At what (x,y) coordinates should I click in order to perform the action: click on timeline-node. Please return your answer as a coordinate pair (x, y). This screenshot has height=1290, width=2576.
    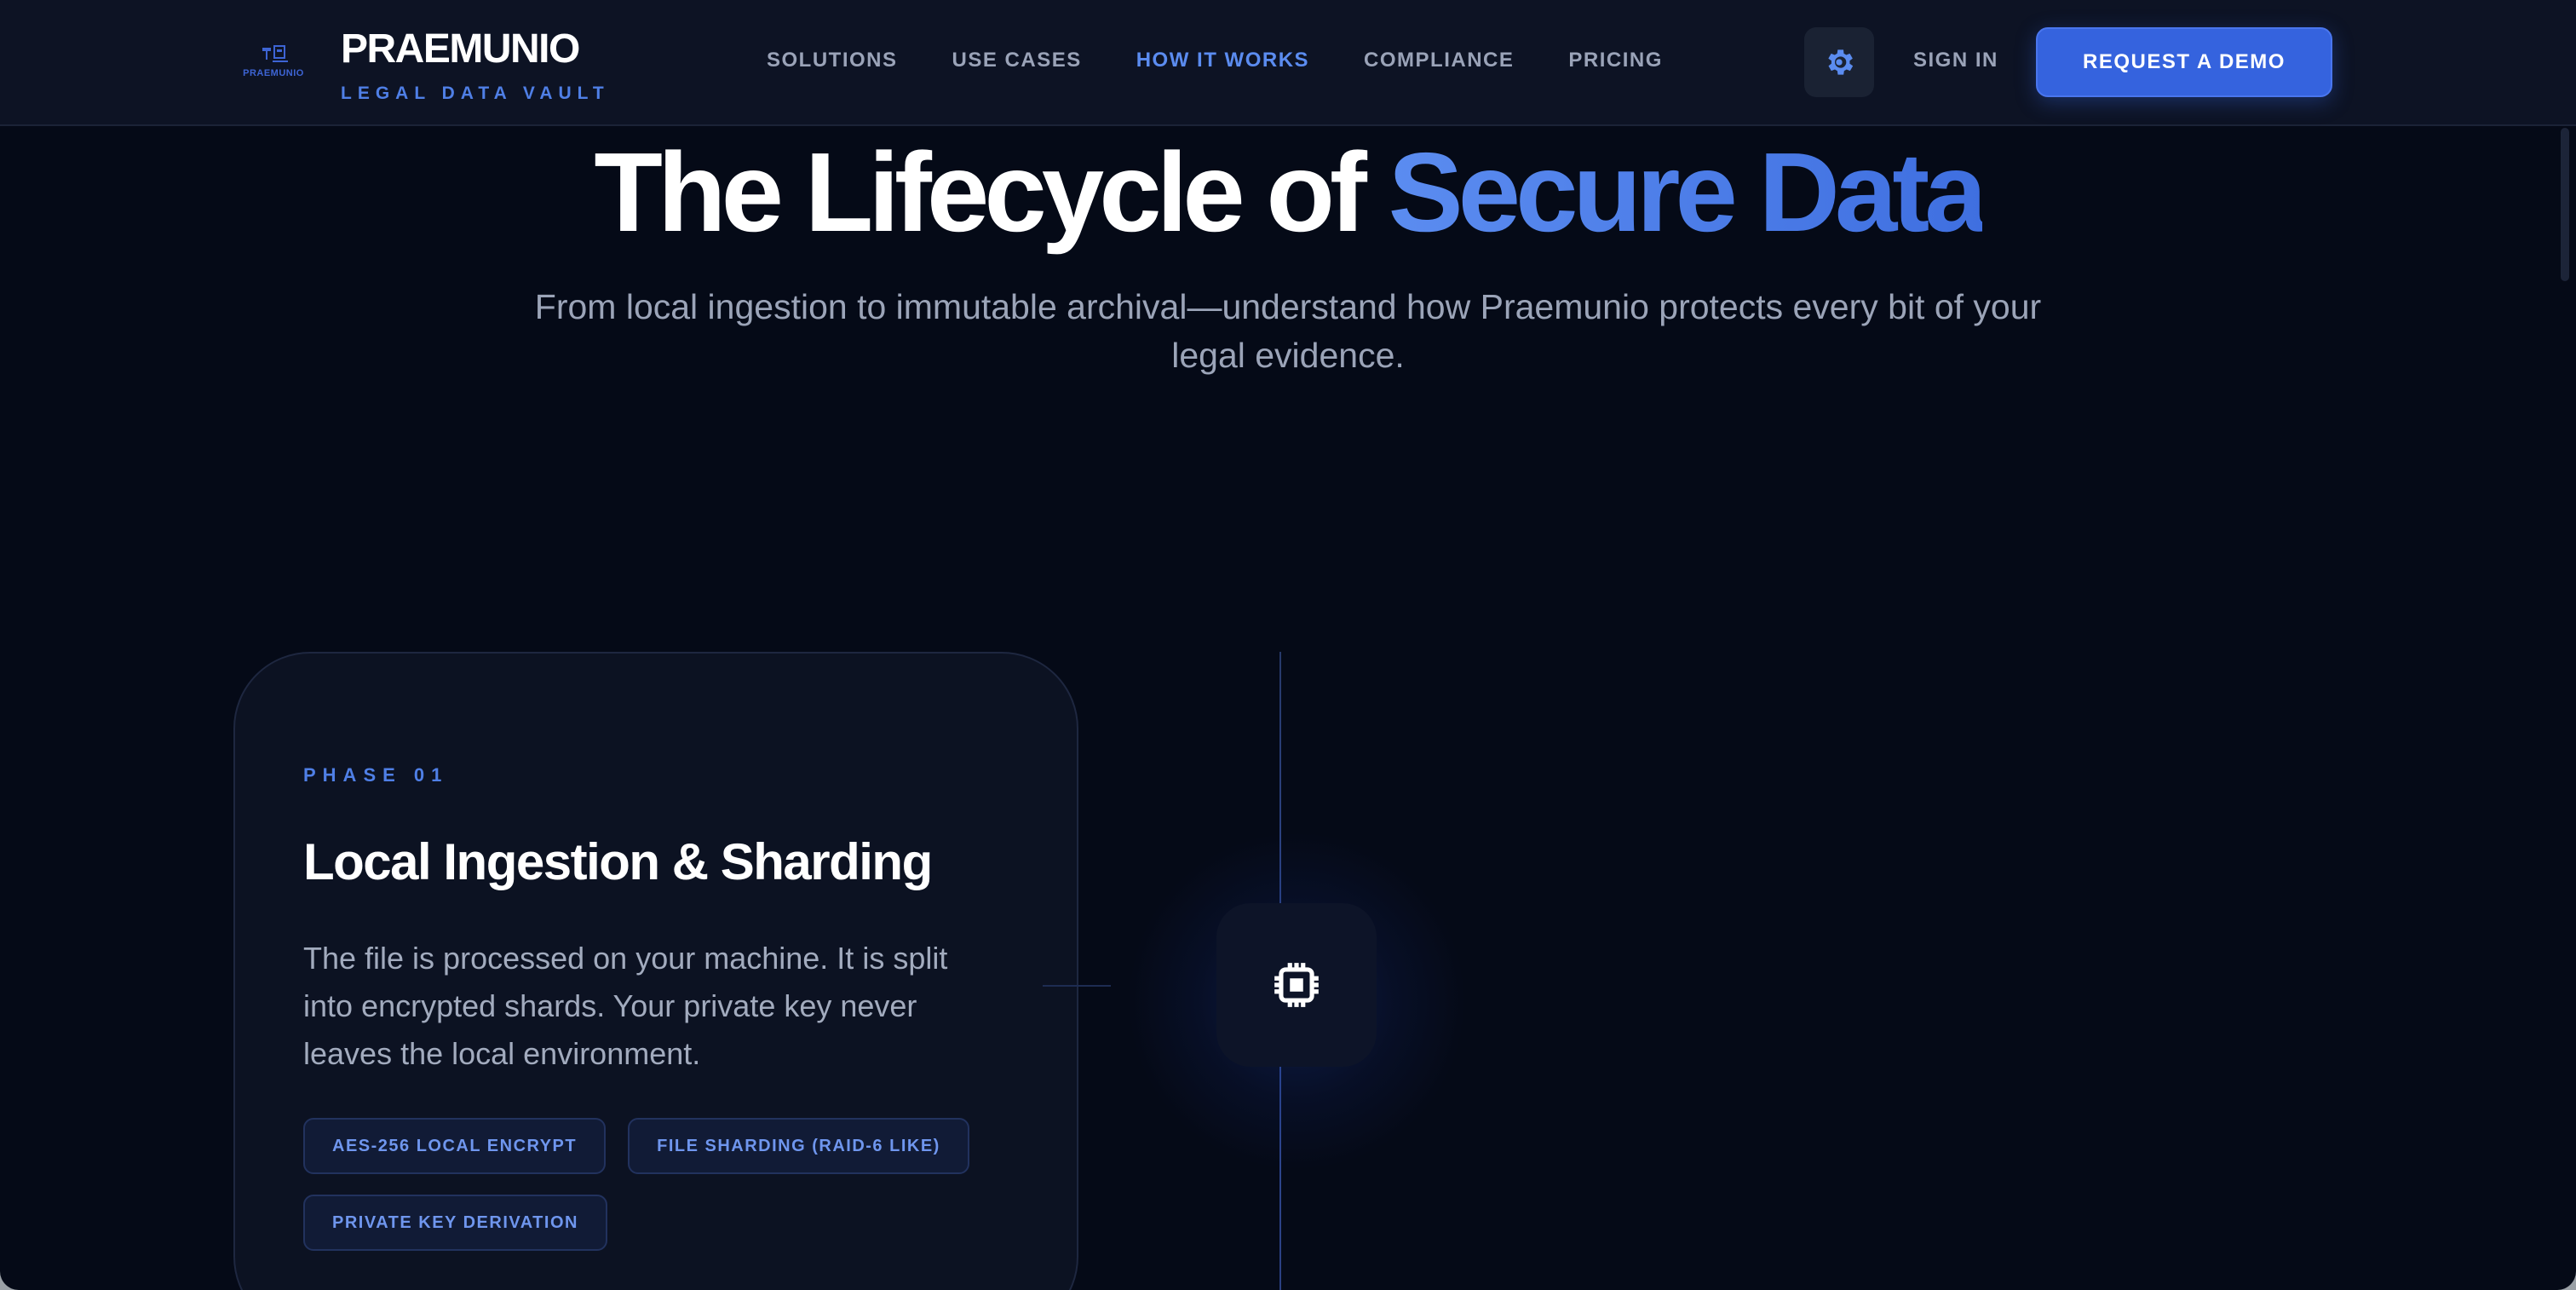
    Looking at the image, I should click on (1296, 985).